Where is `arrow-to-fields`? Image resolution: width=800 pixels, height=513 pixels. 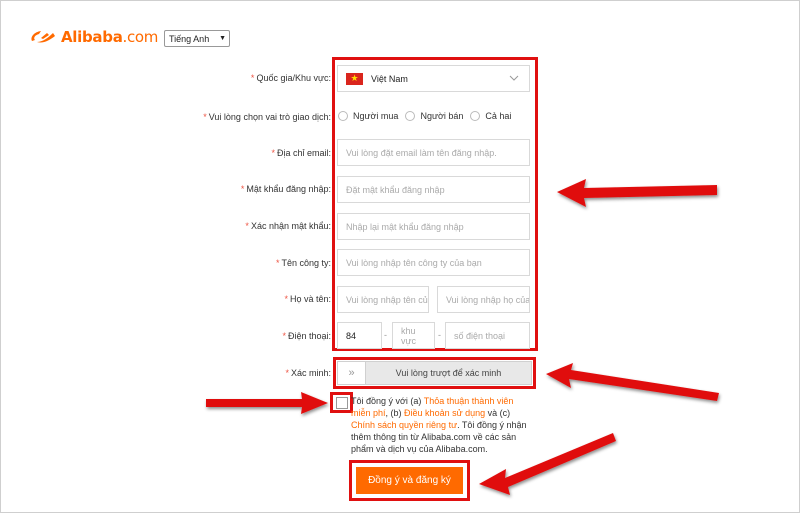
arrow-to-fields is located at coordinates (637, 193).